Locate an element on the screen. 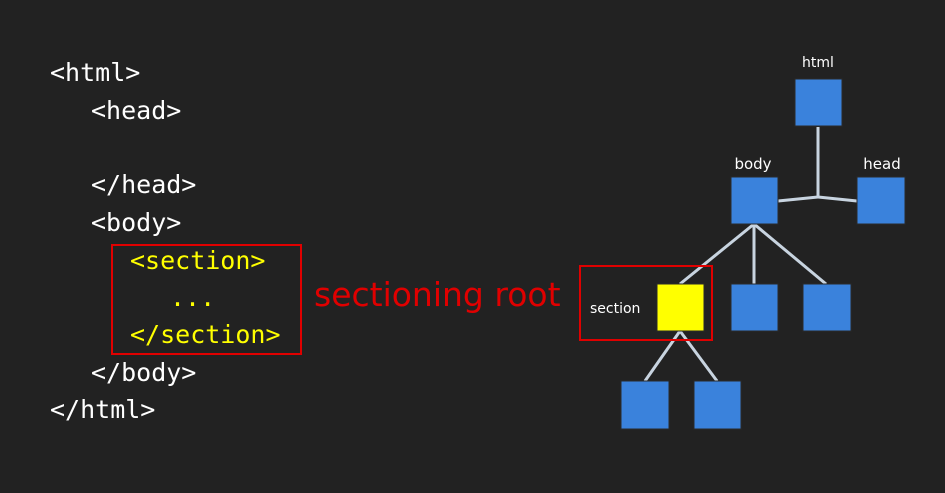 The image size is (945, 493). node-section is located at coordinates (680, 307).